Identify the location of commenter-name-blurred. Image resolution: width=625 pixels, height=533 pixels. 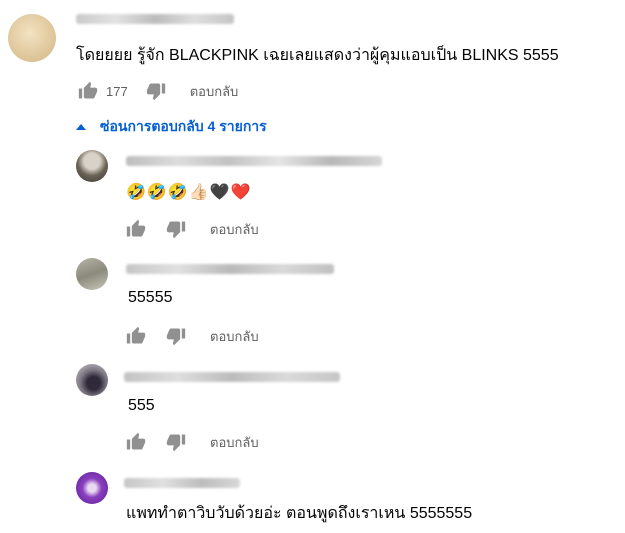
(155, 19).